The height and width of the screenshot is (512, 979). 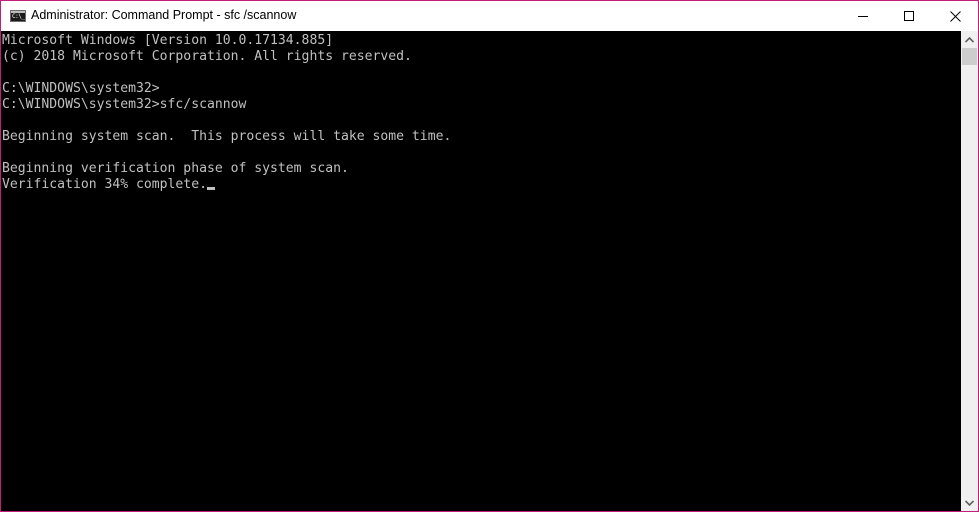 What do you see at coordinates (124, 104) in the screenshot?
I see `console-line-command: C:\WINDOWS\system32>sfc/scannow` at bounding box center [124, 104].